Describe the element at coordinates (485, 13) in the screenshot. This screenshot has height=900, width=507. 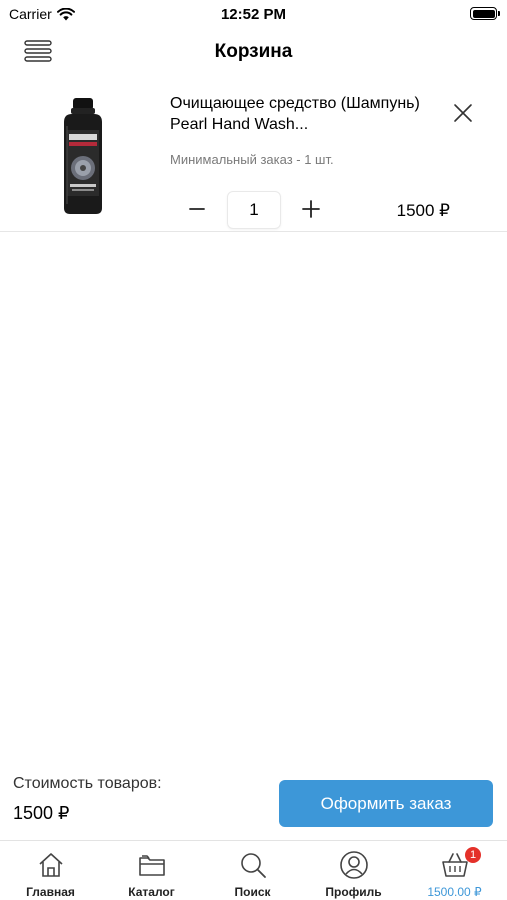
I see `battery-icon` at that location.